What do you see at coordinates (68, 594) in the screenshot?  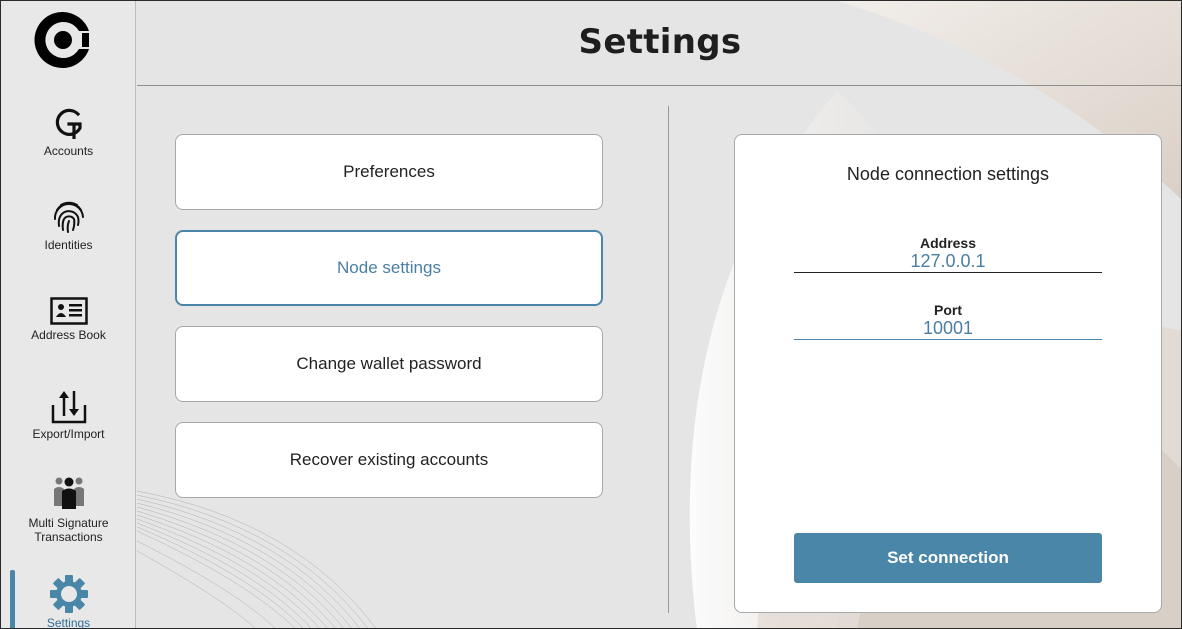 I see `gear-icon` at bounding box center [68, 594].